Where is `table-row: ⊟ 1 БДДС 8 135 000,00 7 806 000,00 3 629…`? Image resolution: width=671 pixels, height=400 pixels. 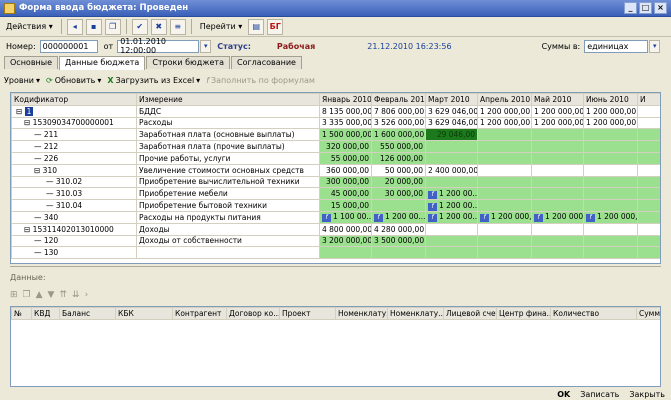 table-row: ⊟ 1 БДДС 8 135 000,00 7 806 000,00 3 629… is located at coordinates (335, 111).